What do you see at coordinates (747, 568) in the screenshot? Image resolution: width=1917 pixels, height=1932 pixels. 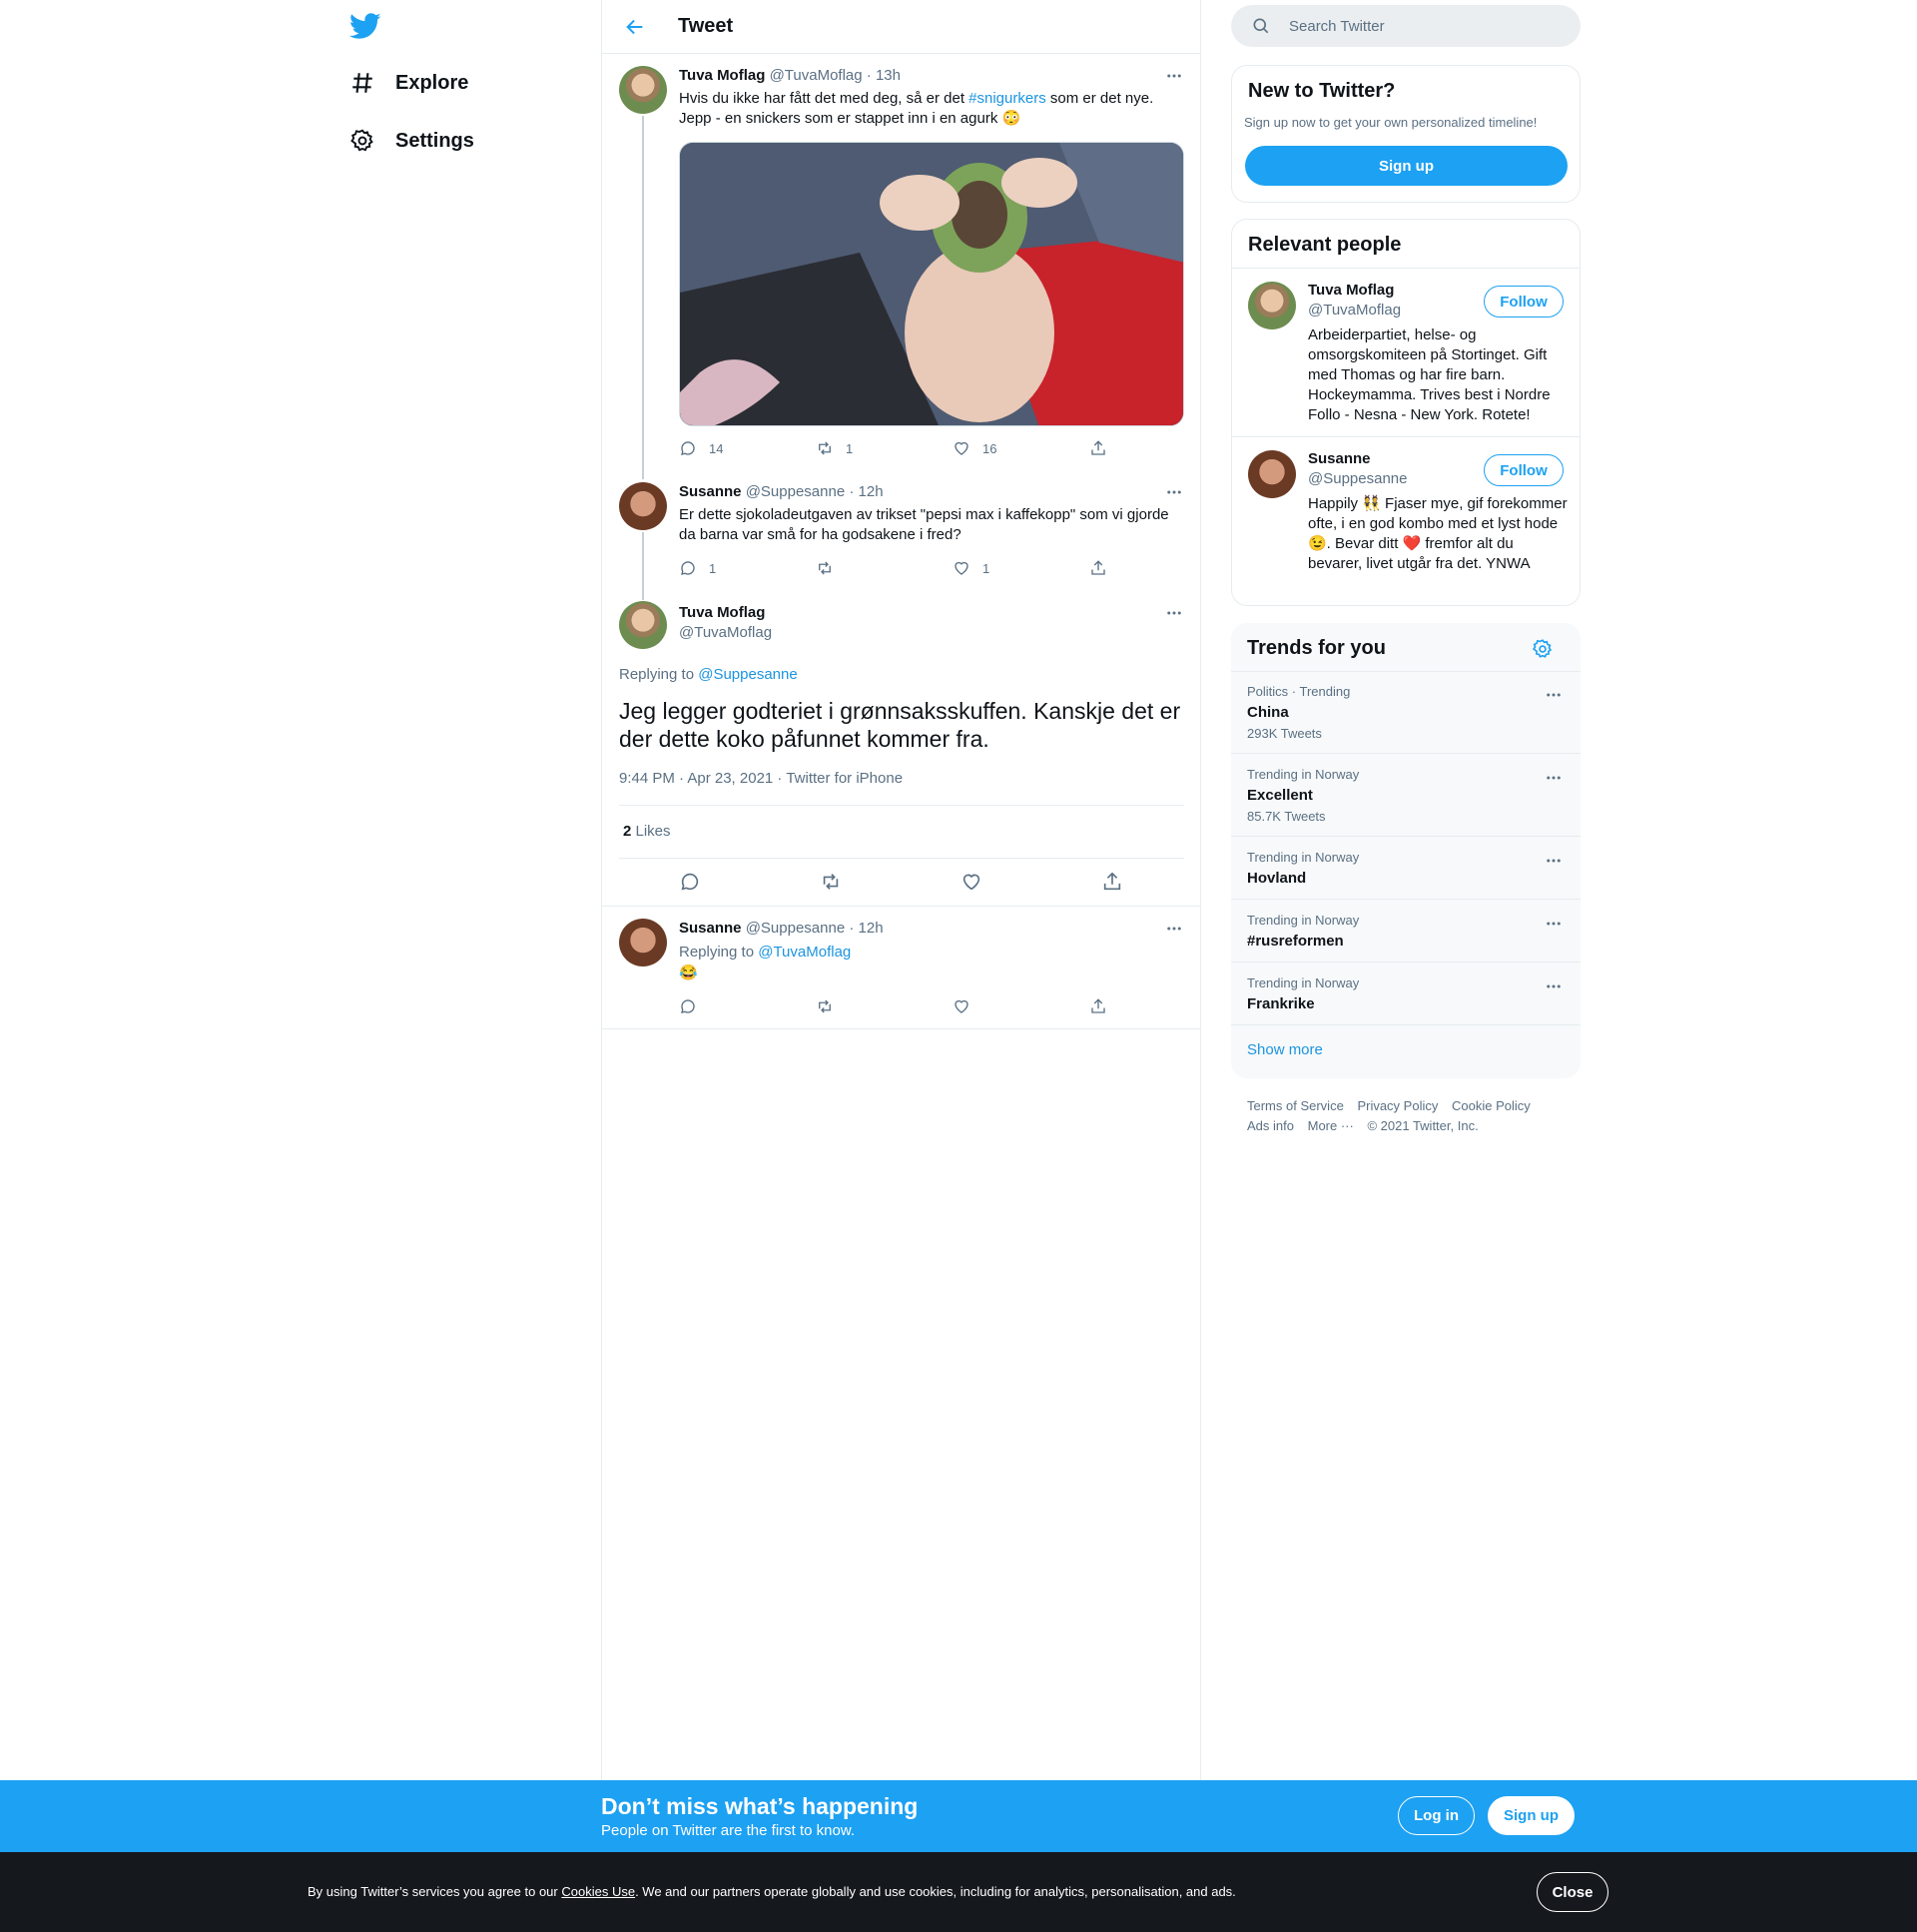 I see `reply-button: 1` at bounding box center [747, 568].